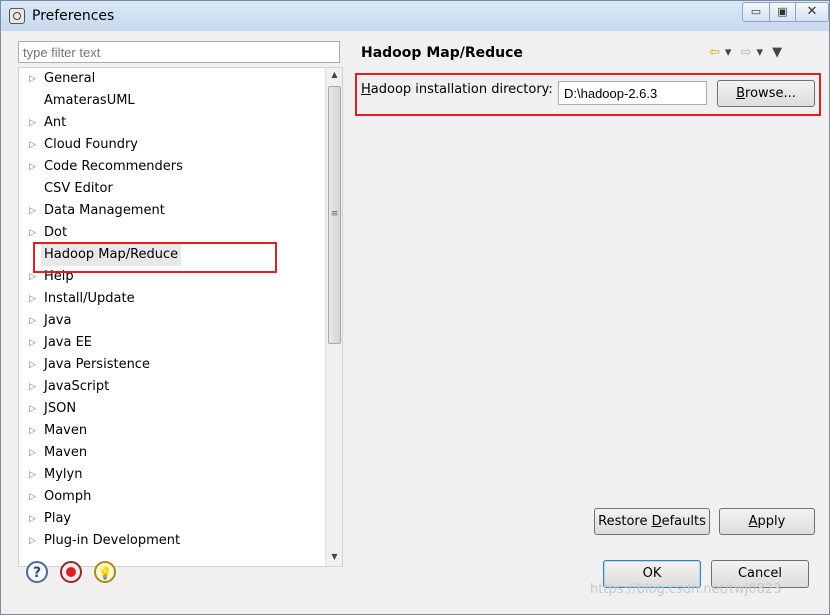  Describe the element at coordinates (169, 387) in the screenshot. I see `tree-item: ▷ JavaScript` at that location.